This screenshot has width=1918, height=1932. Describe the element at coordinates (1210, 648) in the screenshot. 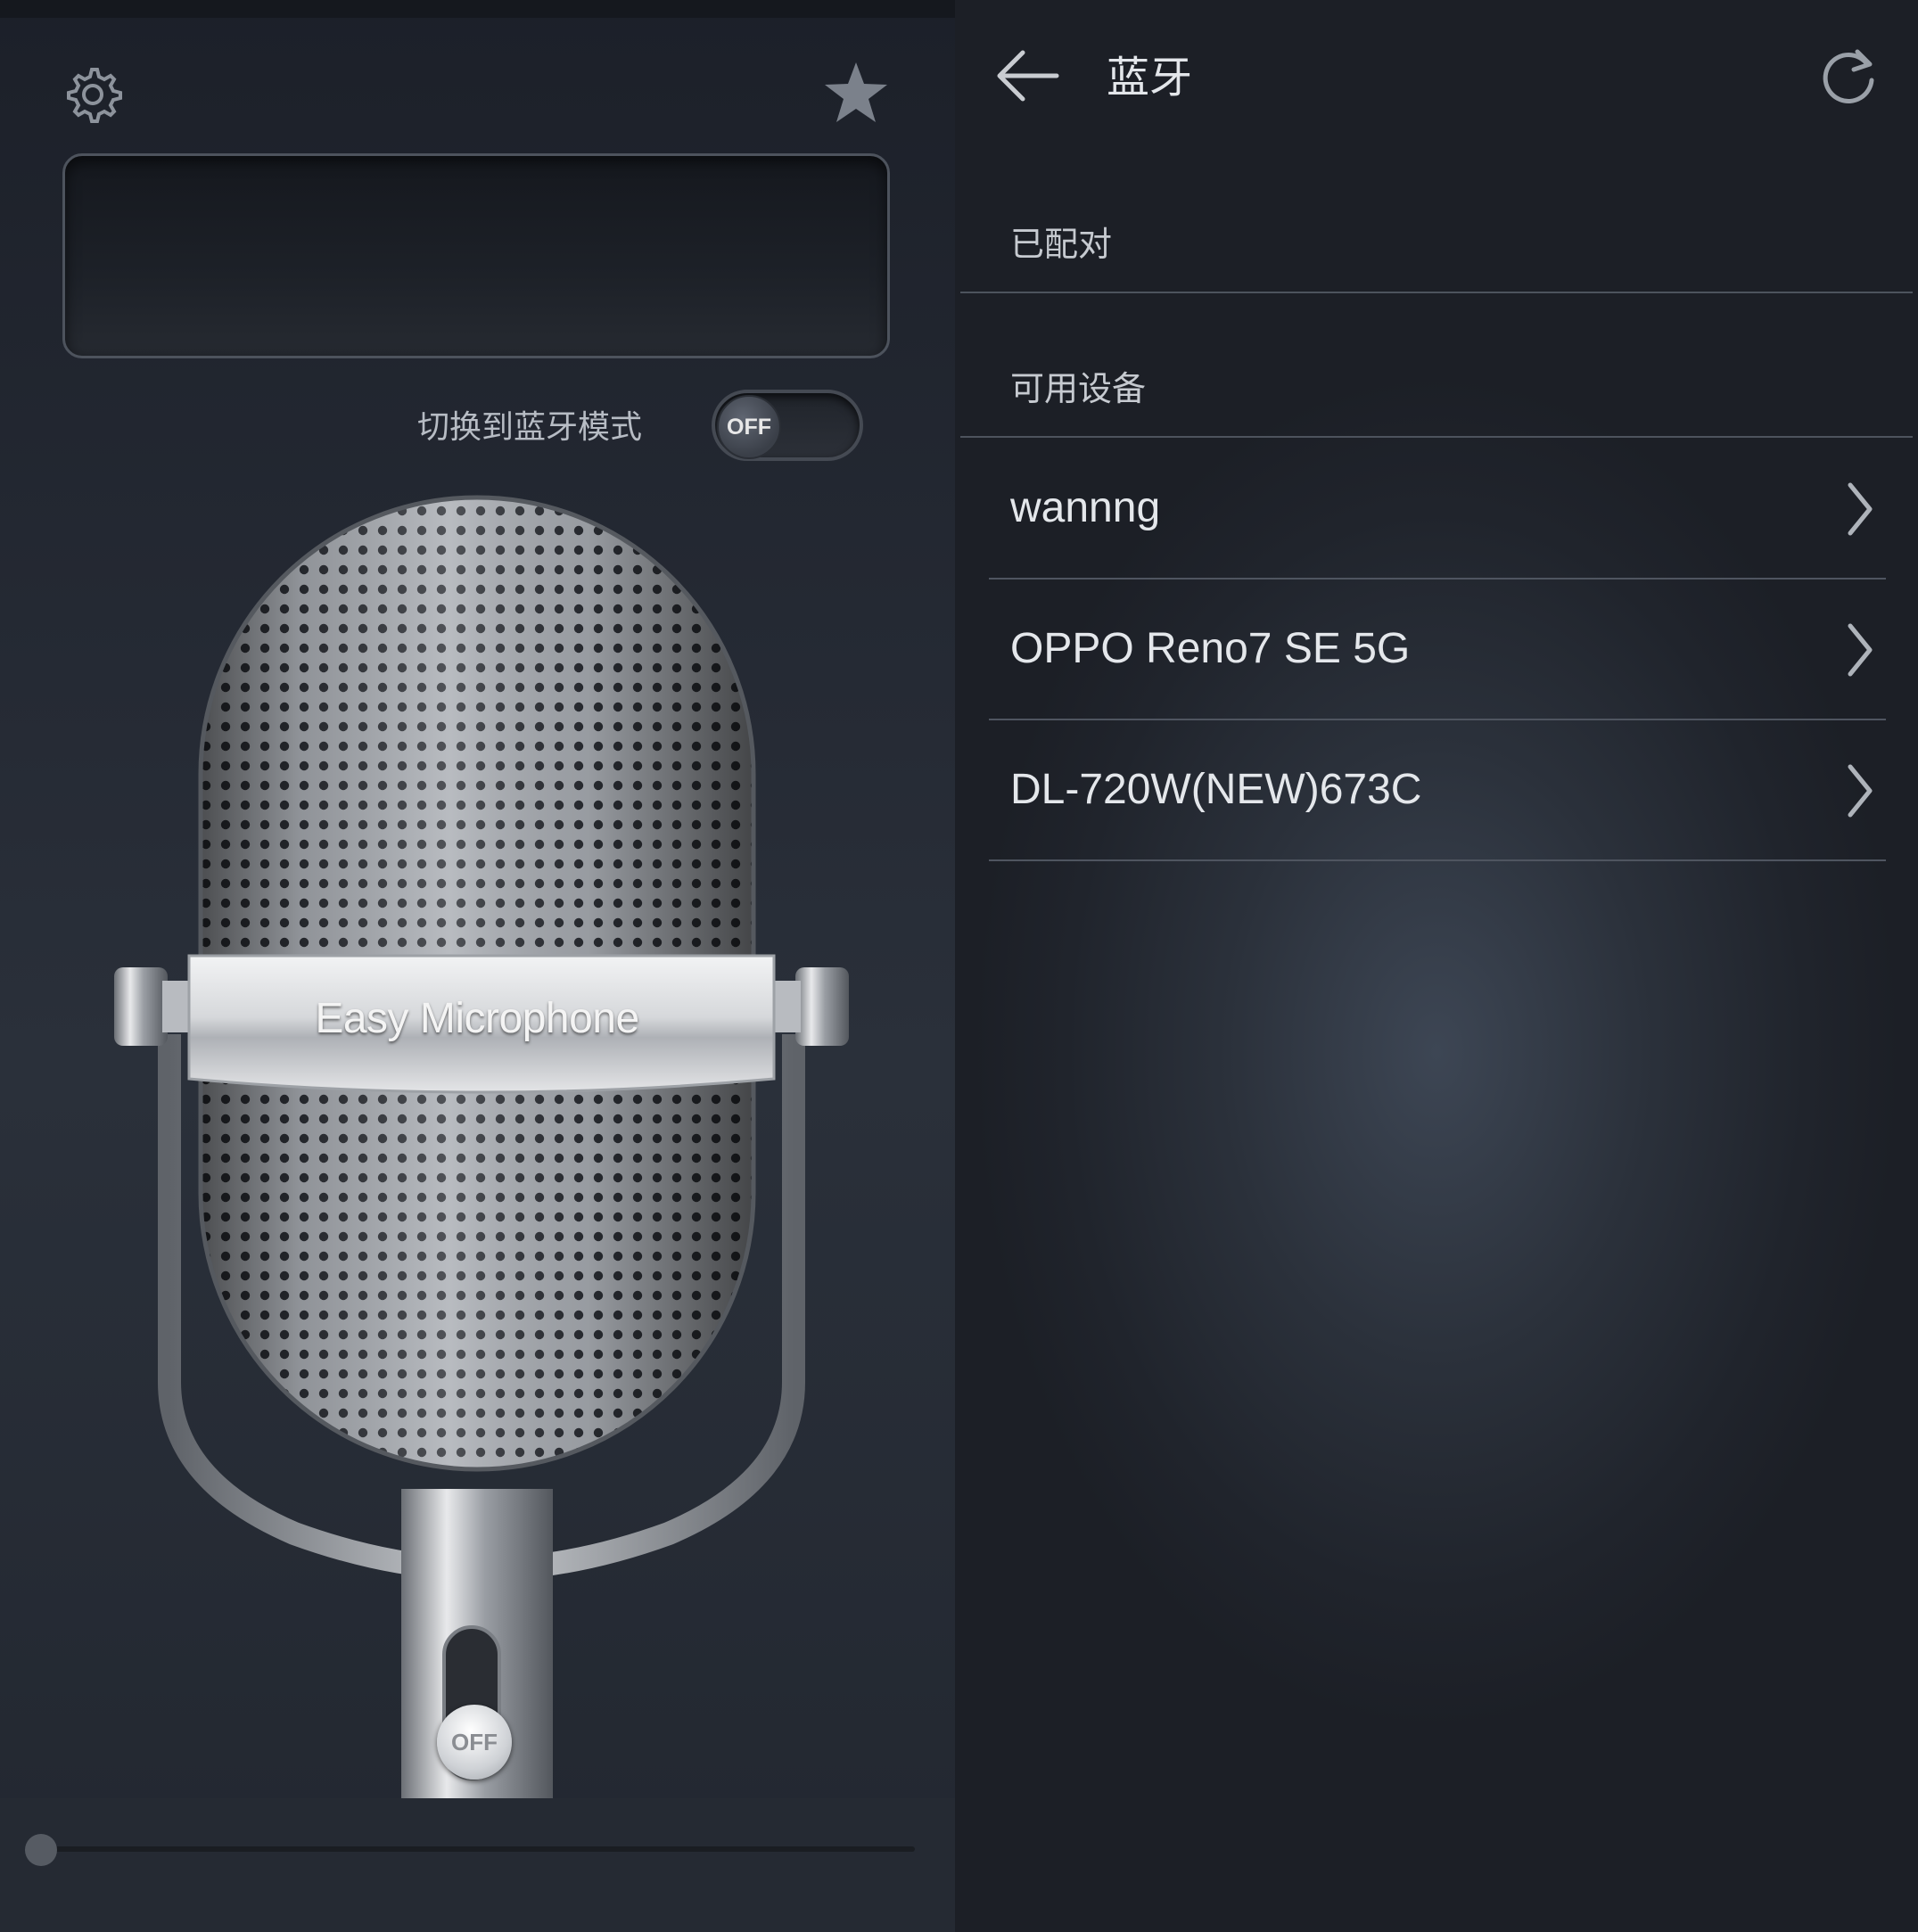

I see `device-name: OPPO Reno7 SE 5G` at that location.